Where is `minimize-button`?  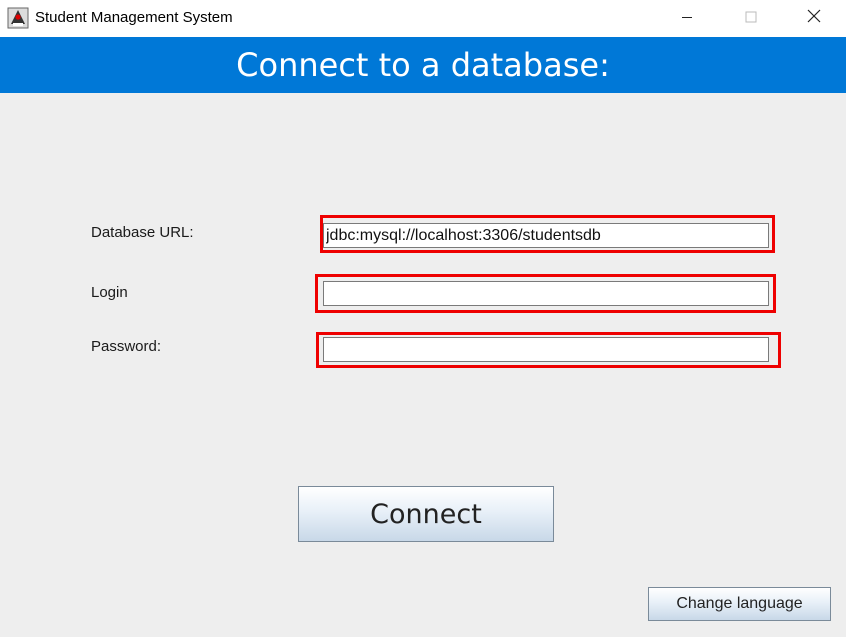 minimize-button is located at coordinates (687, 18).